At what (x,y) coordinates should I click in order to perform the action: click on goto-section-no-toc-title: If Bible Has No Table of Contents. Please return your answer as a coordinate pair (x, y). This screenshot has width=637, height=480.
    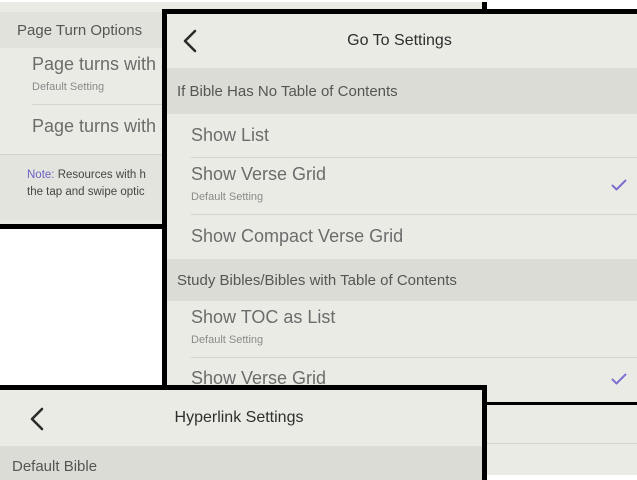
    Looking at the image, I should click on (287, 91).